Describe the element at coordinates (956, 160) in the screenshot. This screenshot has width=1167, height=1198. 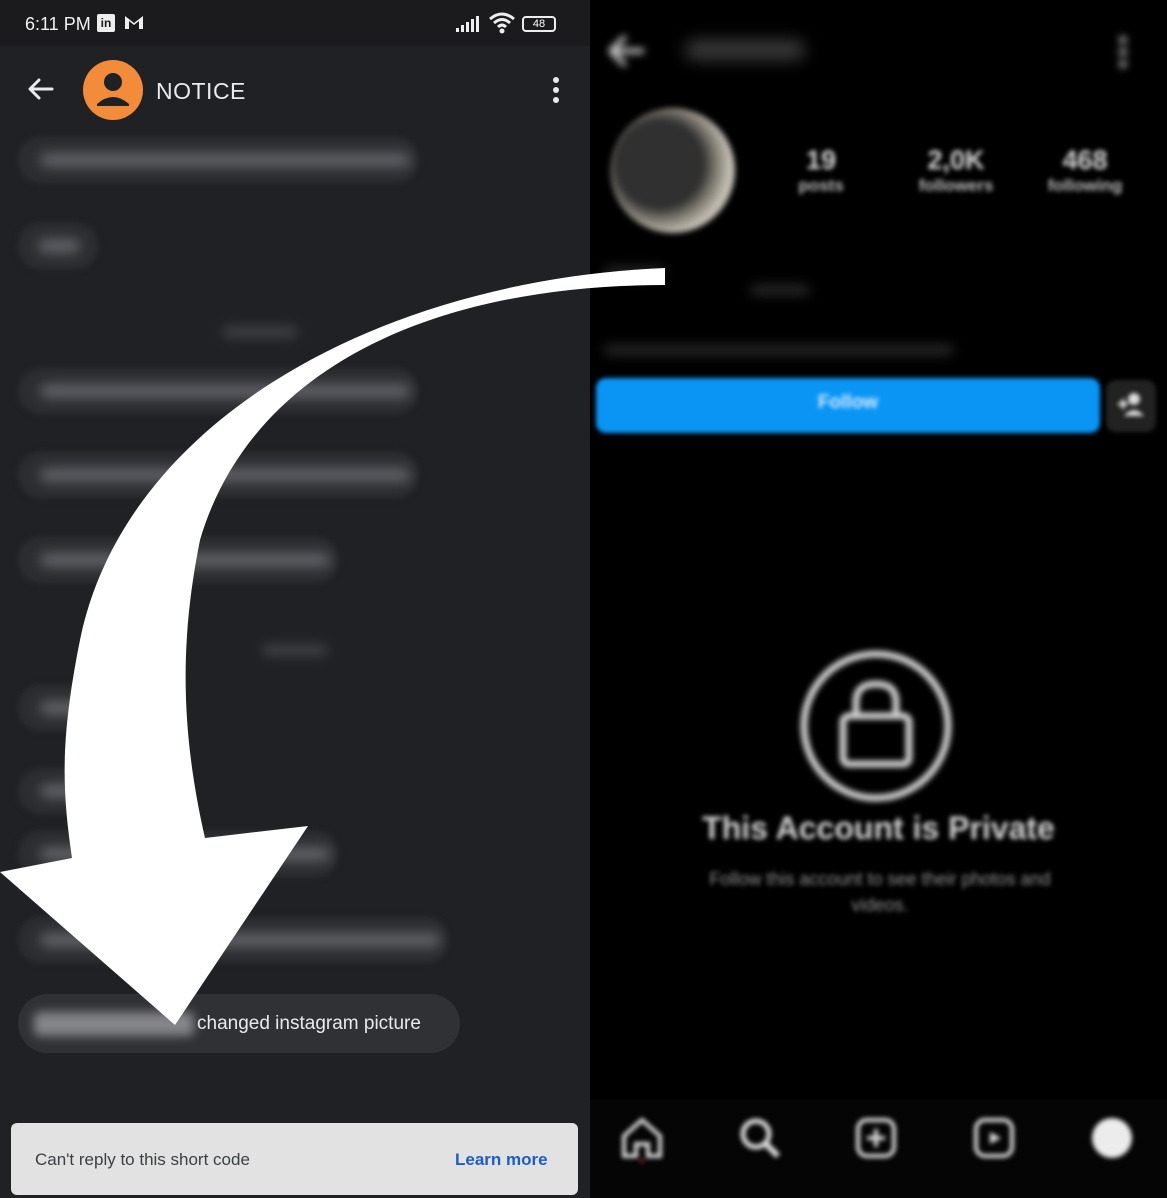
I see `stat-number: 2,0K` at that location.